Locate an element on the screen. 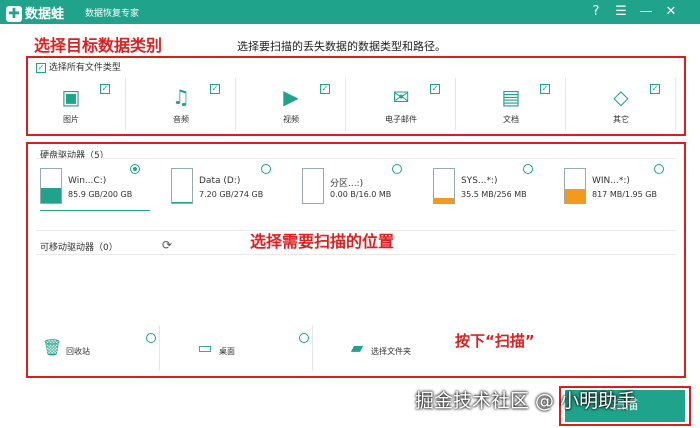 The width and height of the screenshot is (700, 428). title-bar: ✚ 数据蛙 数据恢复专家 ? ☰ — ✕ is located at coordinates (350, 12).